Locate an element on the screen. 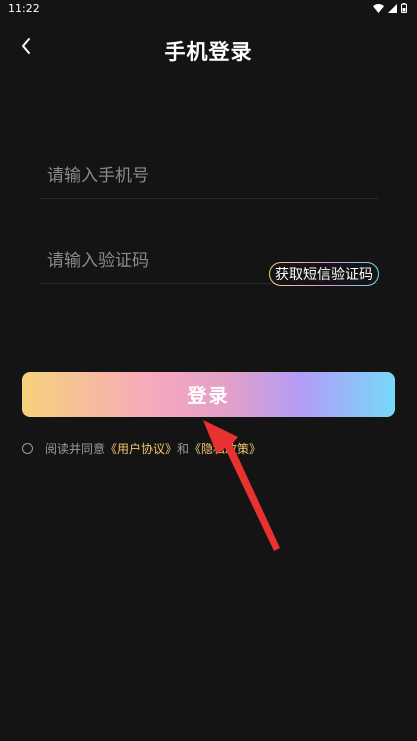 This screenshot has height=741, width=417. signal-icon is located at coordinates (392, 8).